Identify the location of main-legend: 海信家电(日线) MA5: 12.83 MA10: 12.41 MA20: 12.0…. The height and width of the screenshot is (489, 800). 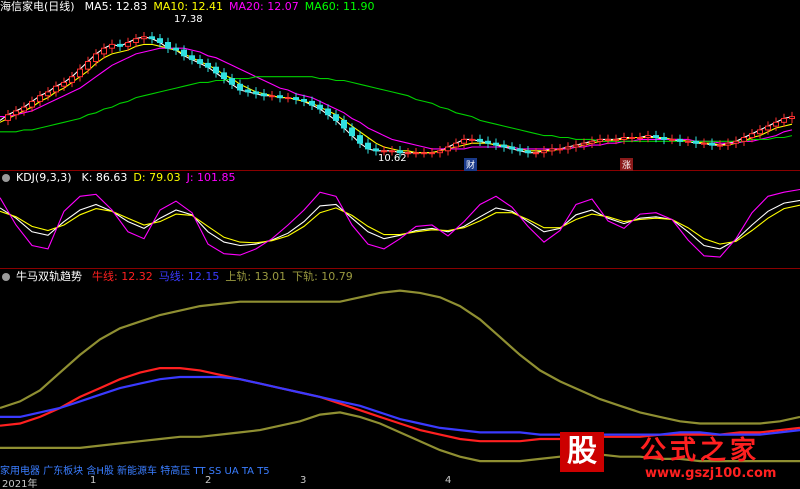
(187, 7).